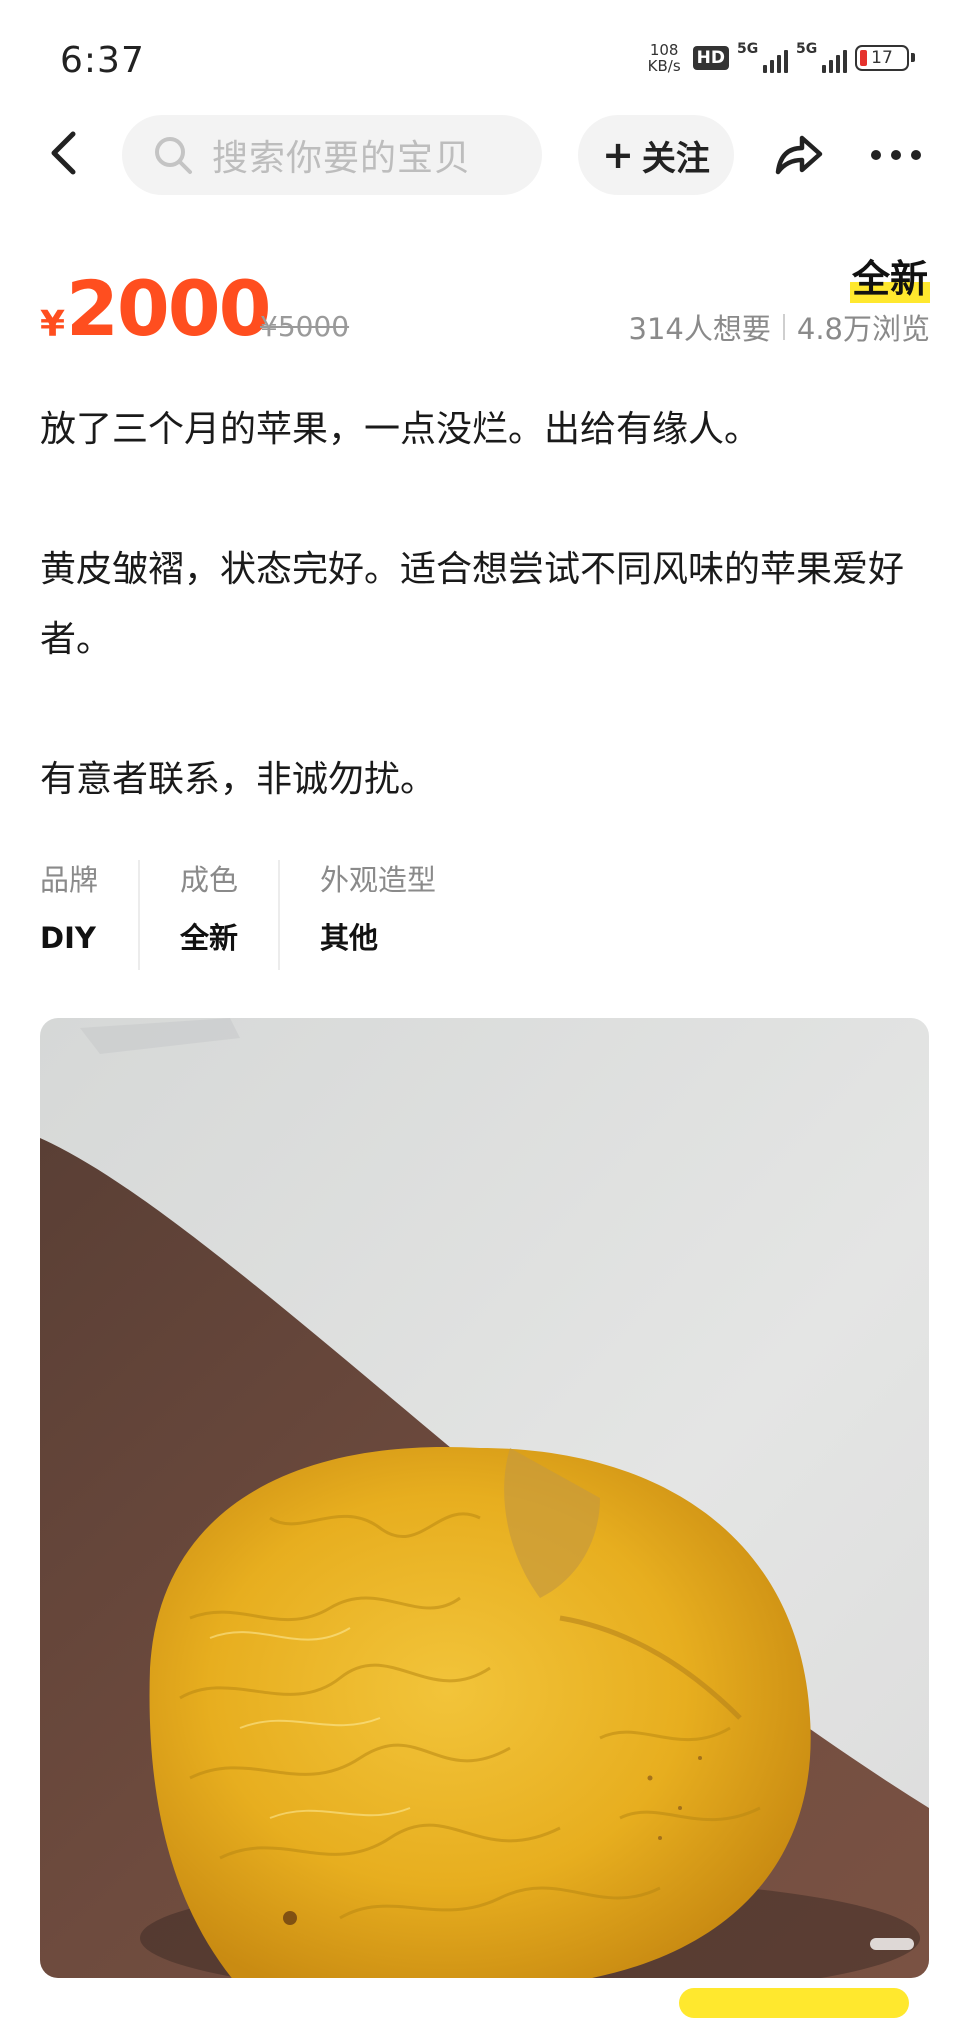 Image resolution: width=969 pixels, height=2018 pixels. I want to click on hd-voice-icon: HD, so click(710, 58).